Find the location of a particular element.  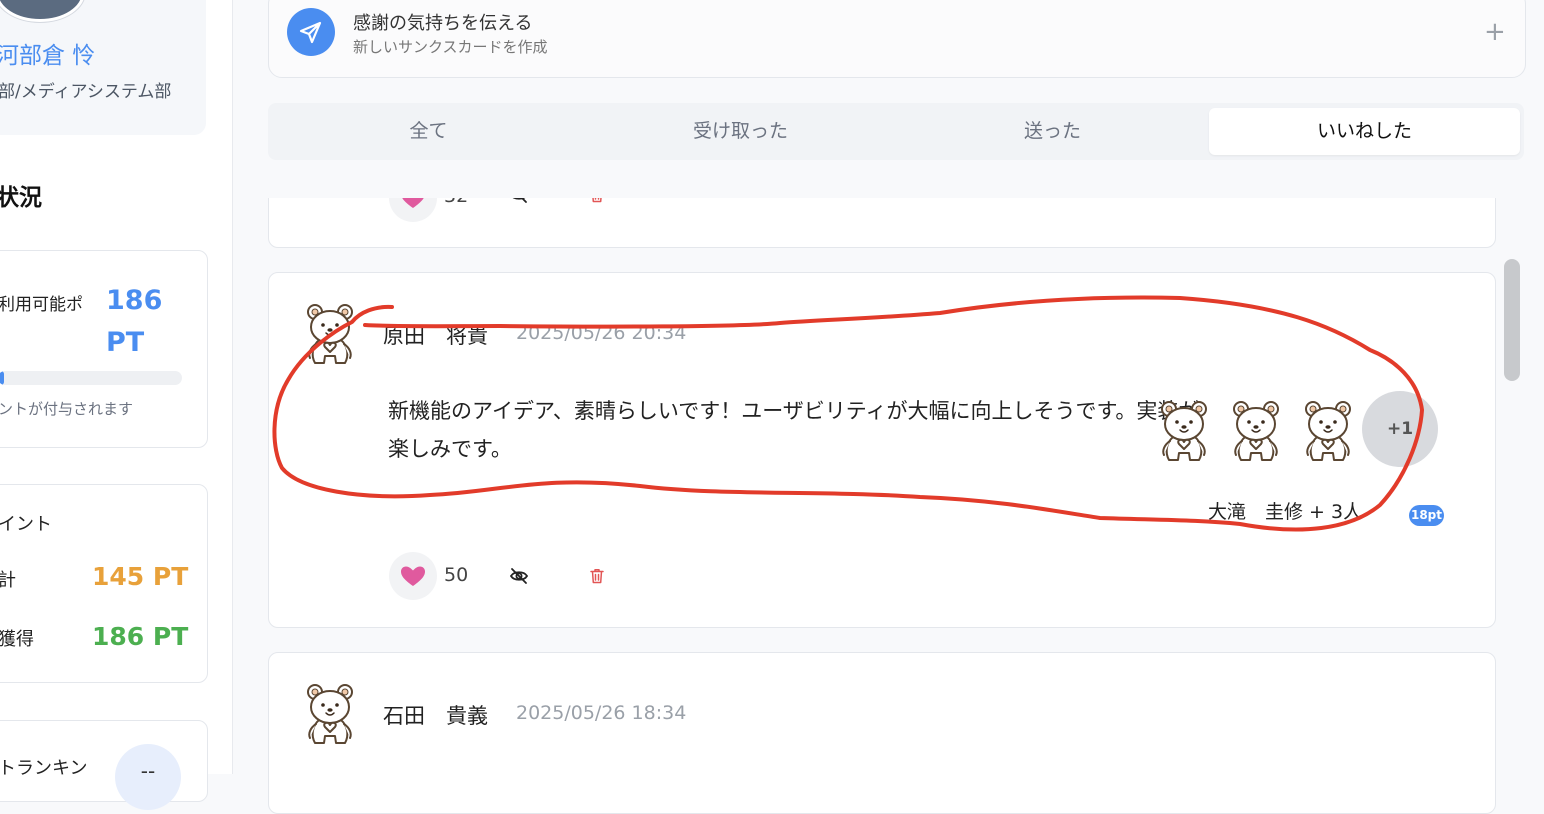

tab-sent: 送った is located at coordinates (1052, 131).